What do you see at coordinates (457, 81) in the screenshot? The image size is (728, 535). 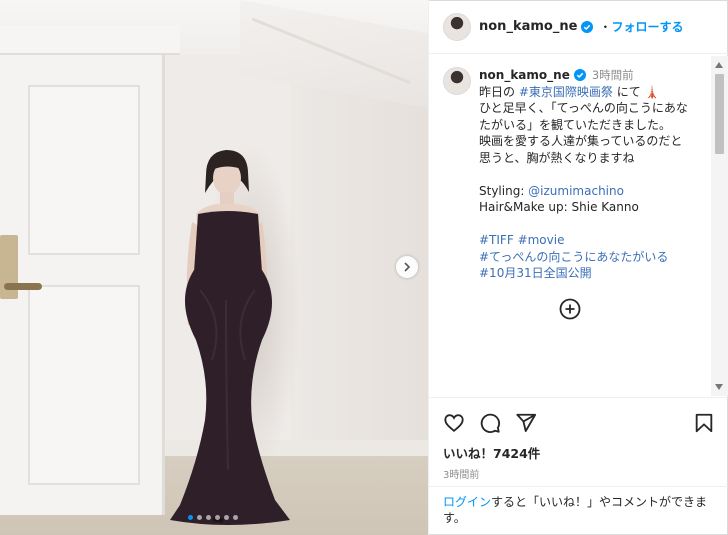 I see `caption-avatar` at bounding box center [457, 81].